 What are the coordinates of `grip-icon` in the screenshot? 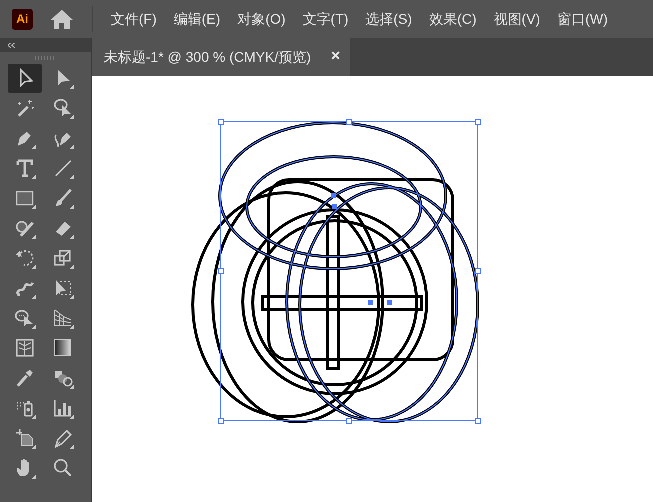 It's located at (45, 58).